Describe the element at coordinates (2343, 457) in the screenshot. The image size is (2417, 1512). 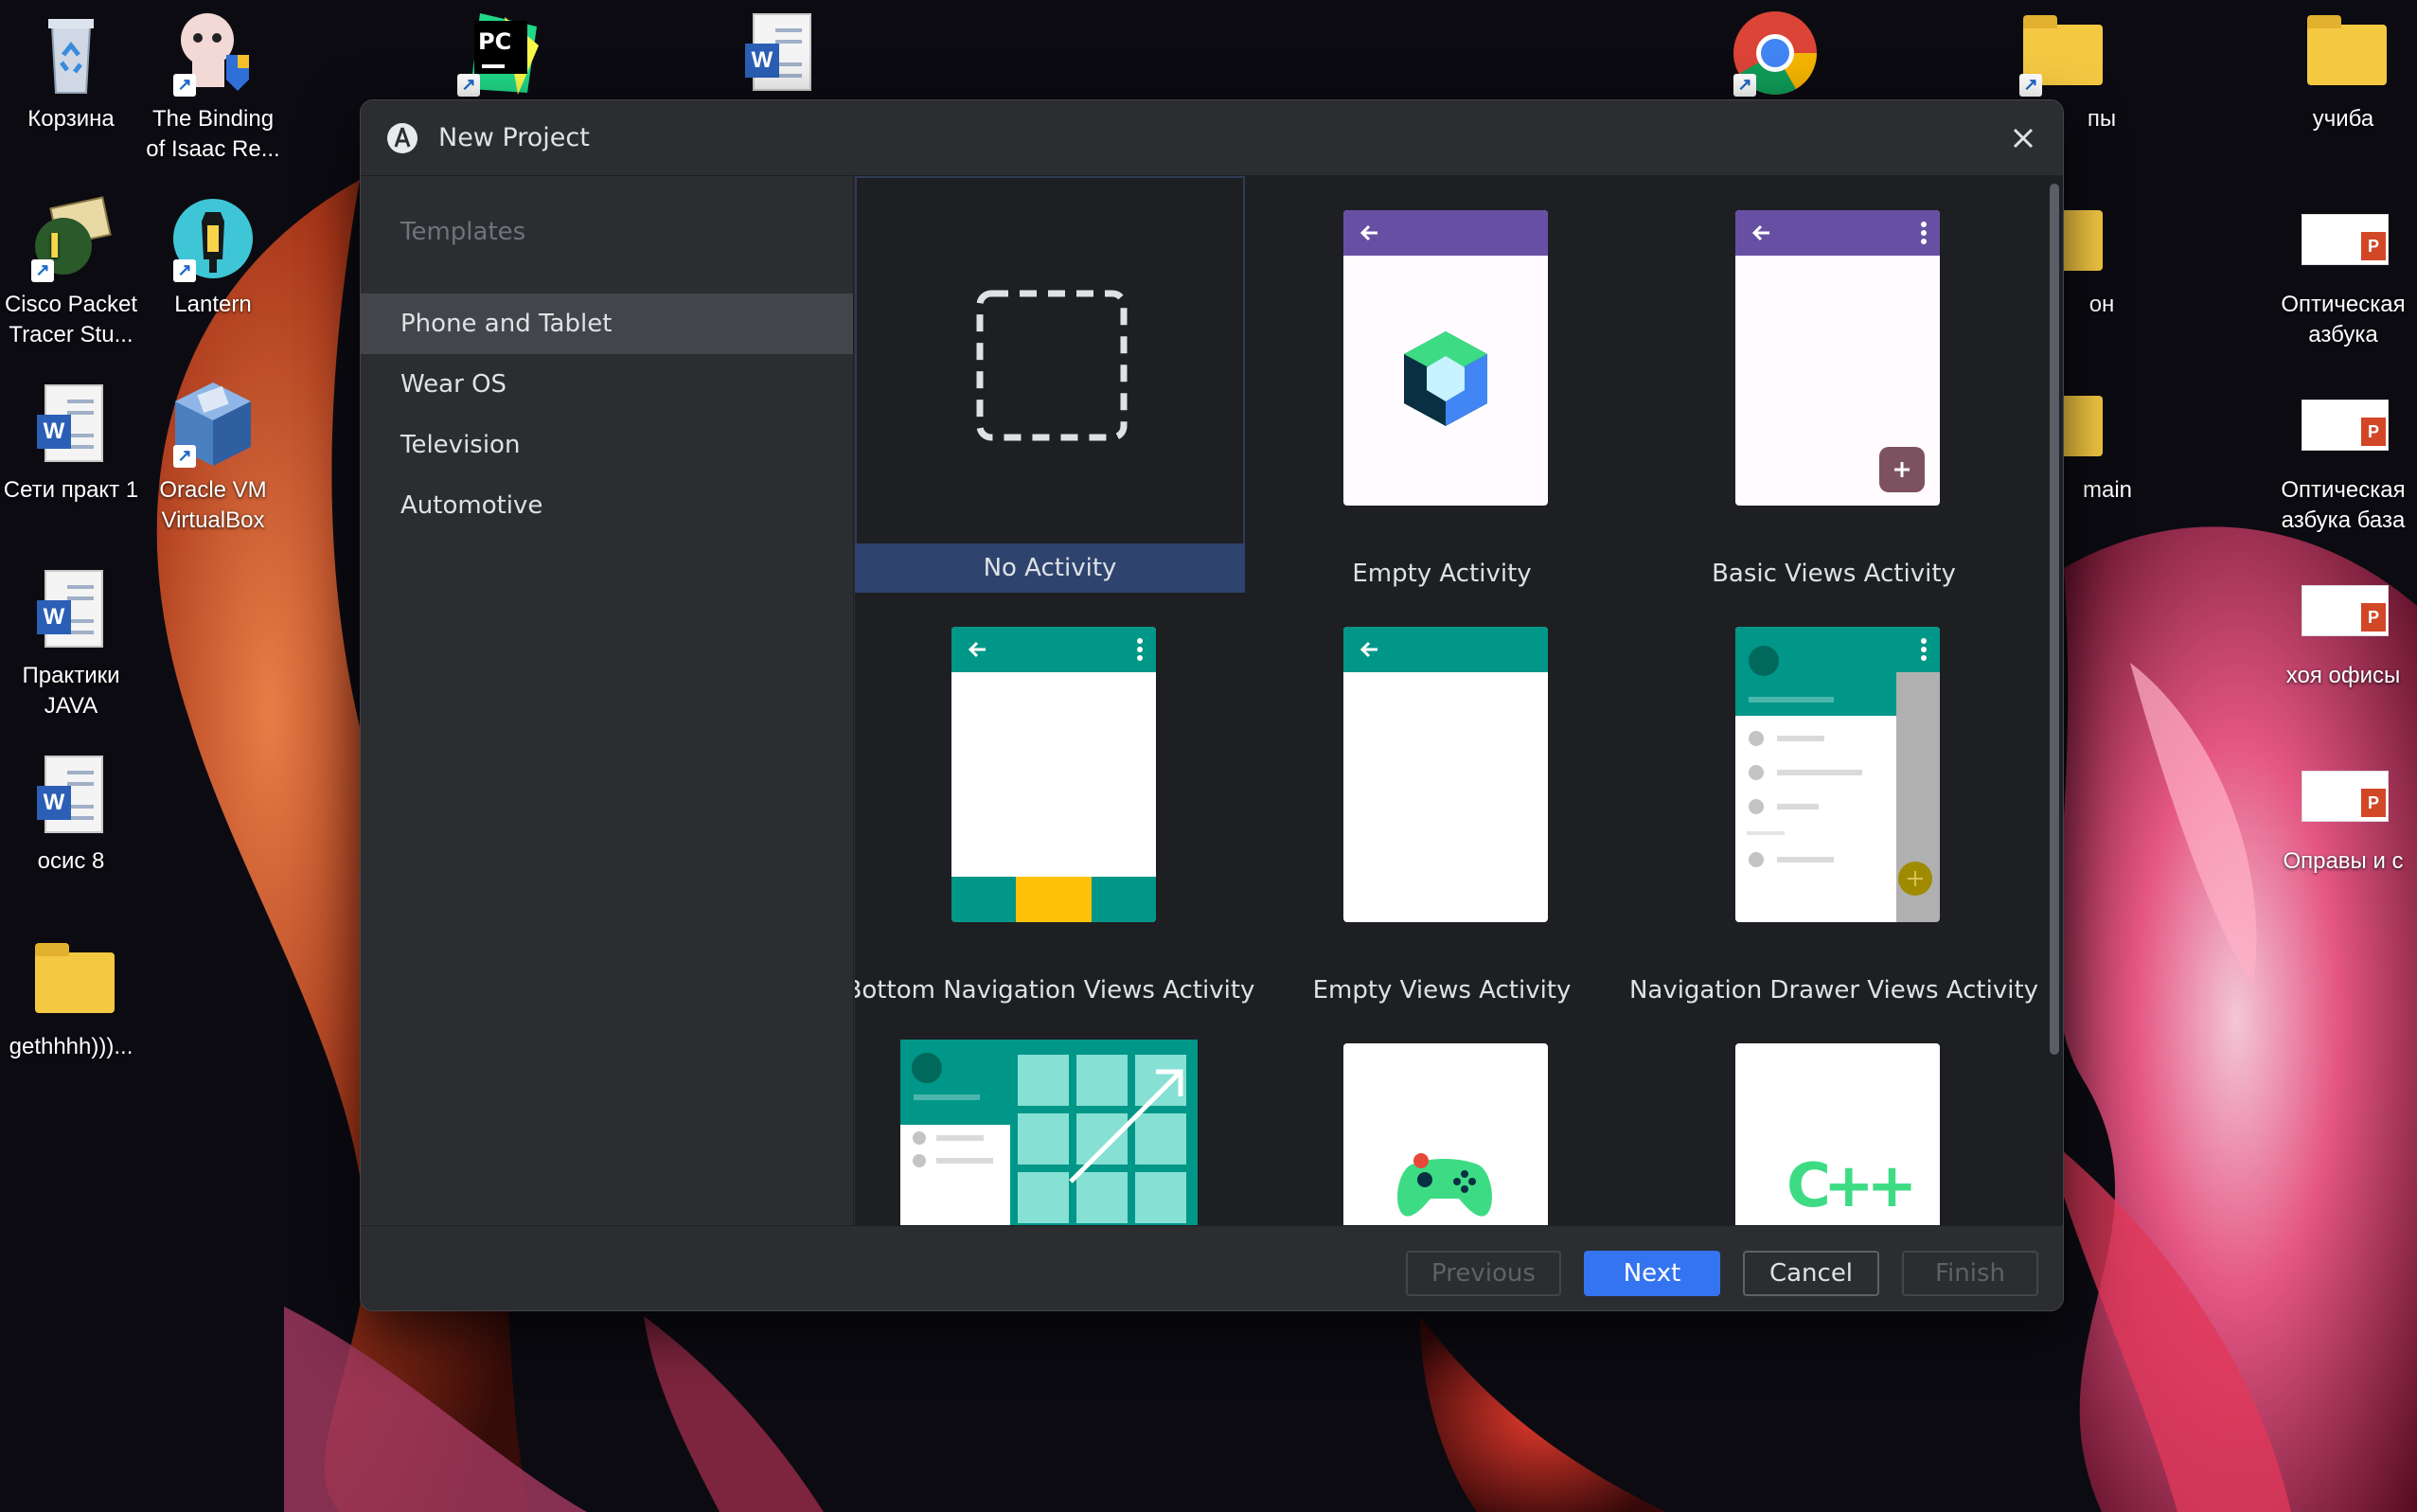
I see `desktop-icon-opt-azbuka-baza: P Оптическая азбука база` at that location.